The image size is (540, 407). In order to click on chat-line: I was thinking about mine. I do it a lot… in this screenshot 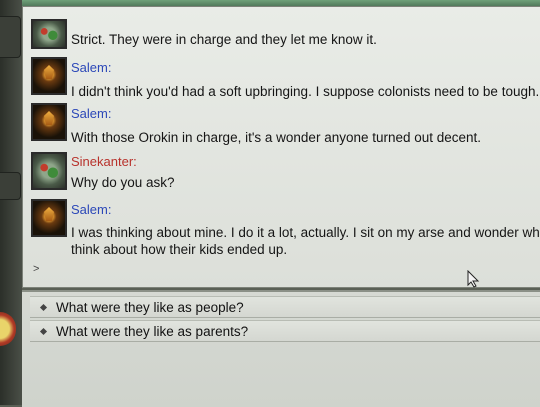, I will do `click(305, 232)`.